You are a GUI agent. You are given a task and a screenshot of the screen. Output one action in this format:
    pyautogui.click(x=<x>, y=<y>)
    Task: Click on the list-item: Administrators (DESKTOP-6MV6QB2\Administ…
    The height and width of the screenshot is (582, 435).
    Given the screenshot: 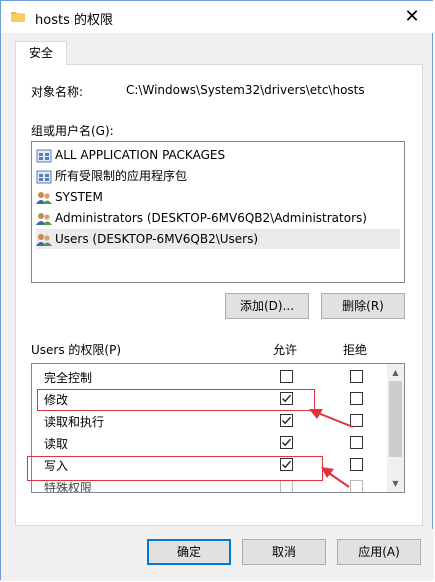 What is the action you would take?
    pyautogui.click(x=218, y=218)
    